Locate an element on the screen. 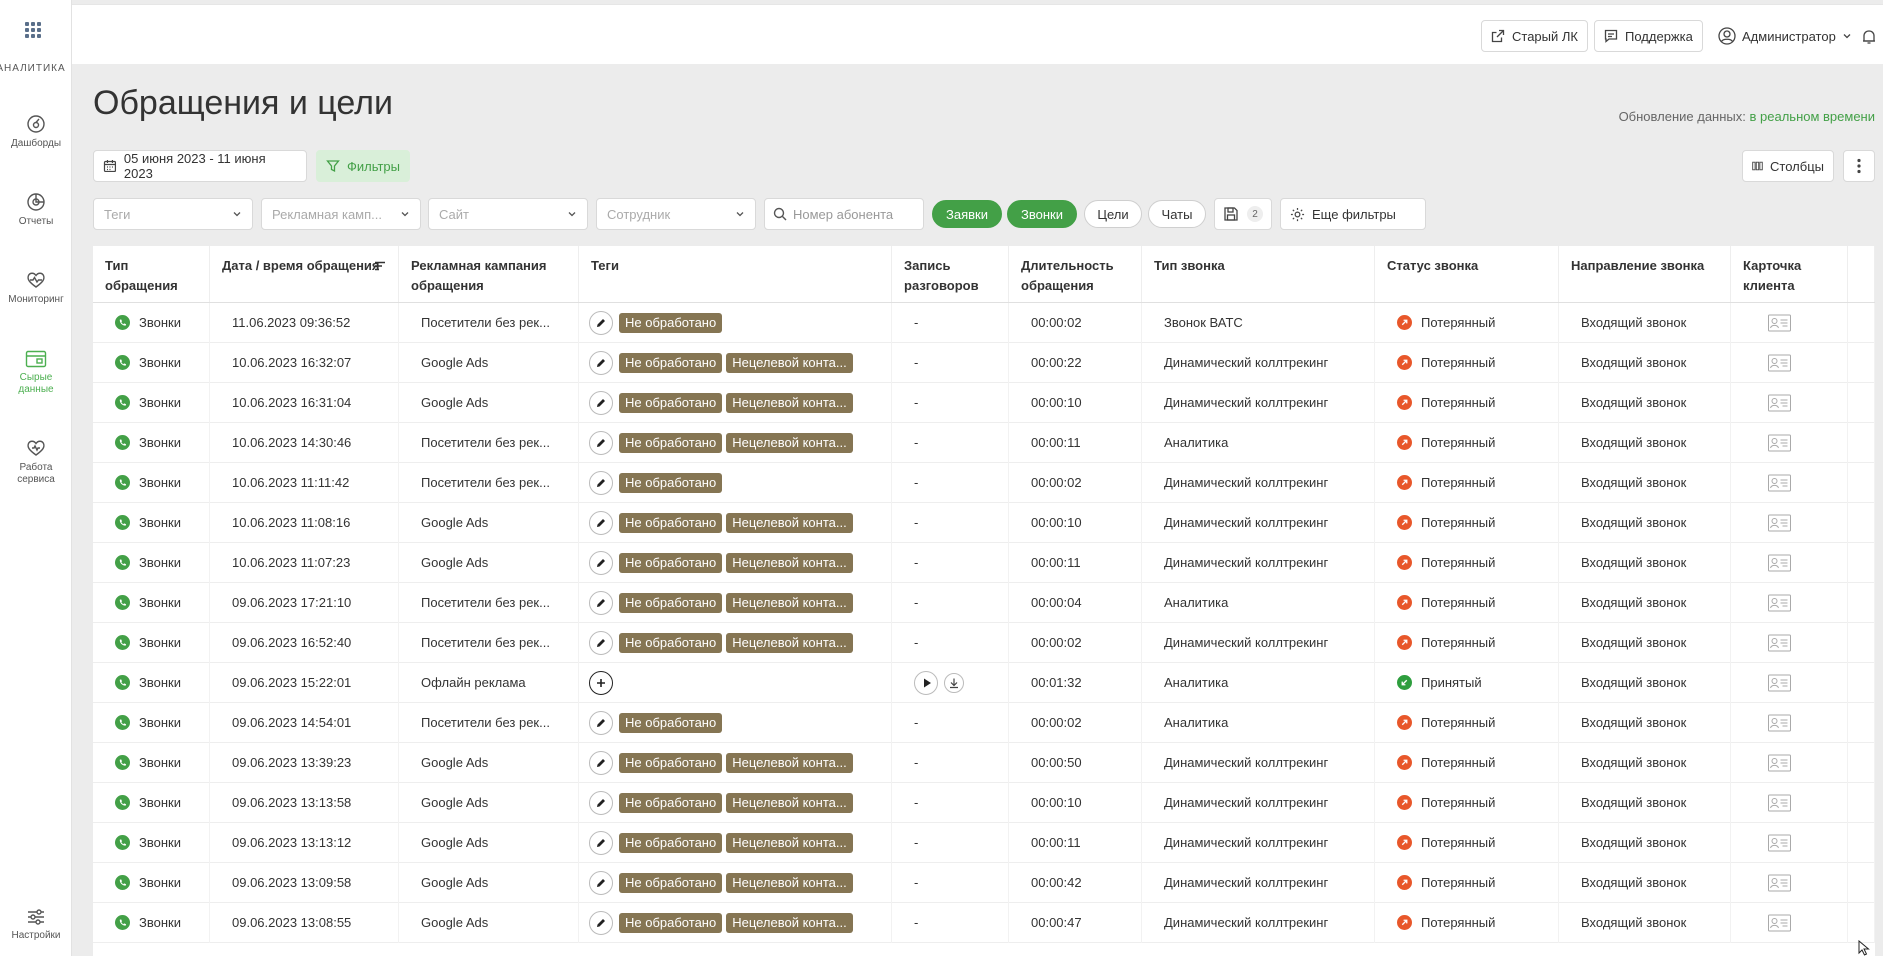 Image resolution: width=1883 pixels, height=956 pixels. user-icon is located at coordinates (1727, 36).